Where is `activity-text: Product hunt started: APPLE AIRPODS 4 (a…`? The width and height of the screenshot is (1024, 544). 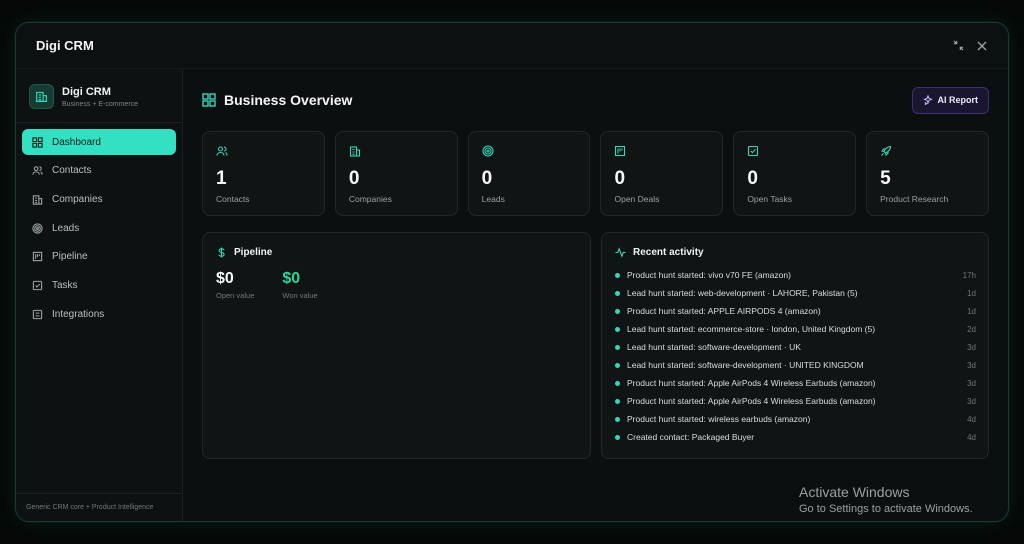 activity-text: Product hunt started: APPLE AIRPODS 4 (a… is located at coordinates (724, 311).